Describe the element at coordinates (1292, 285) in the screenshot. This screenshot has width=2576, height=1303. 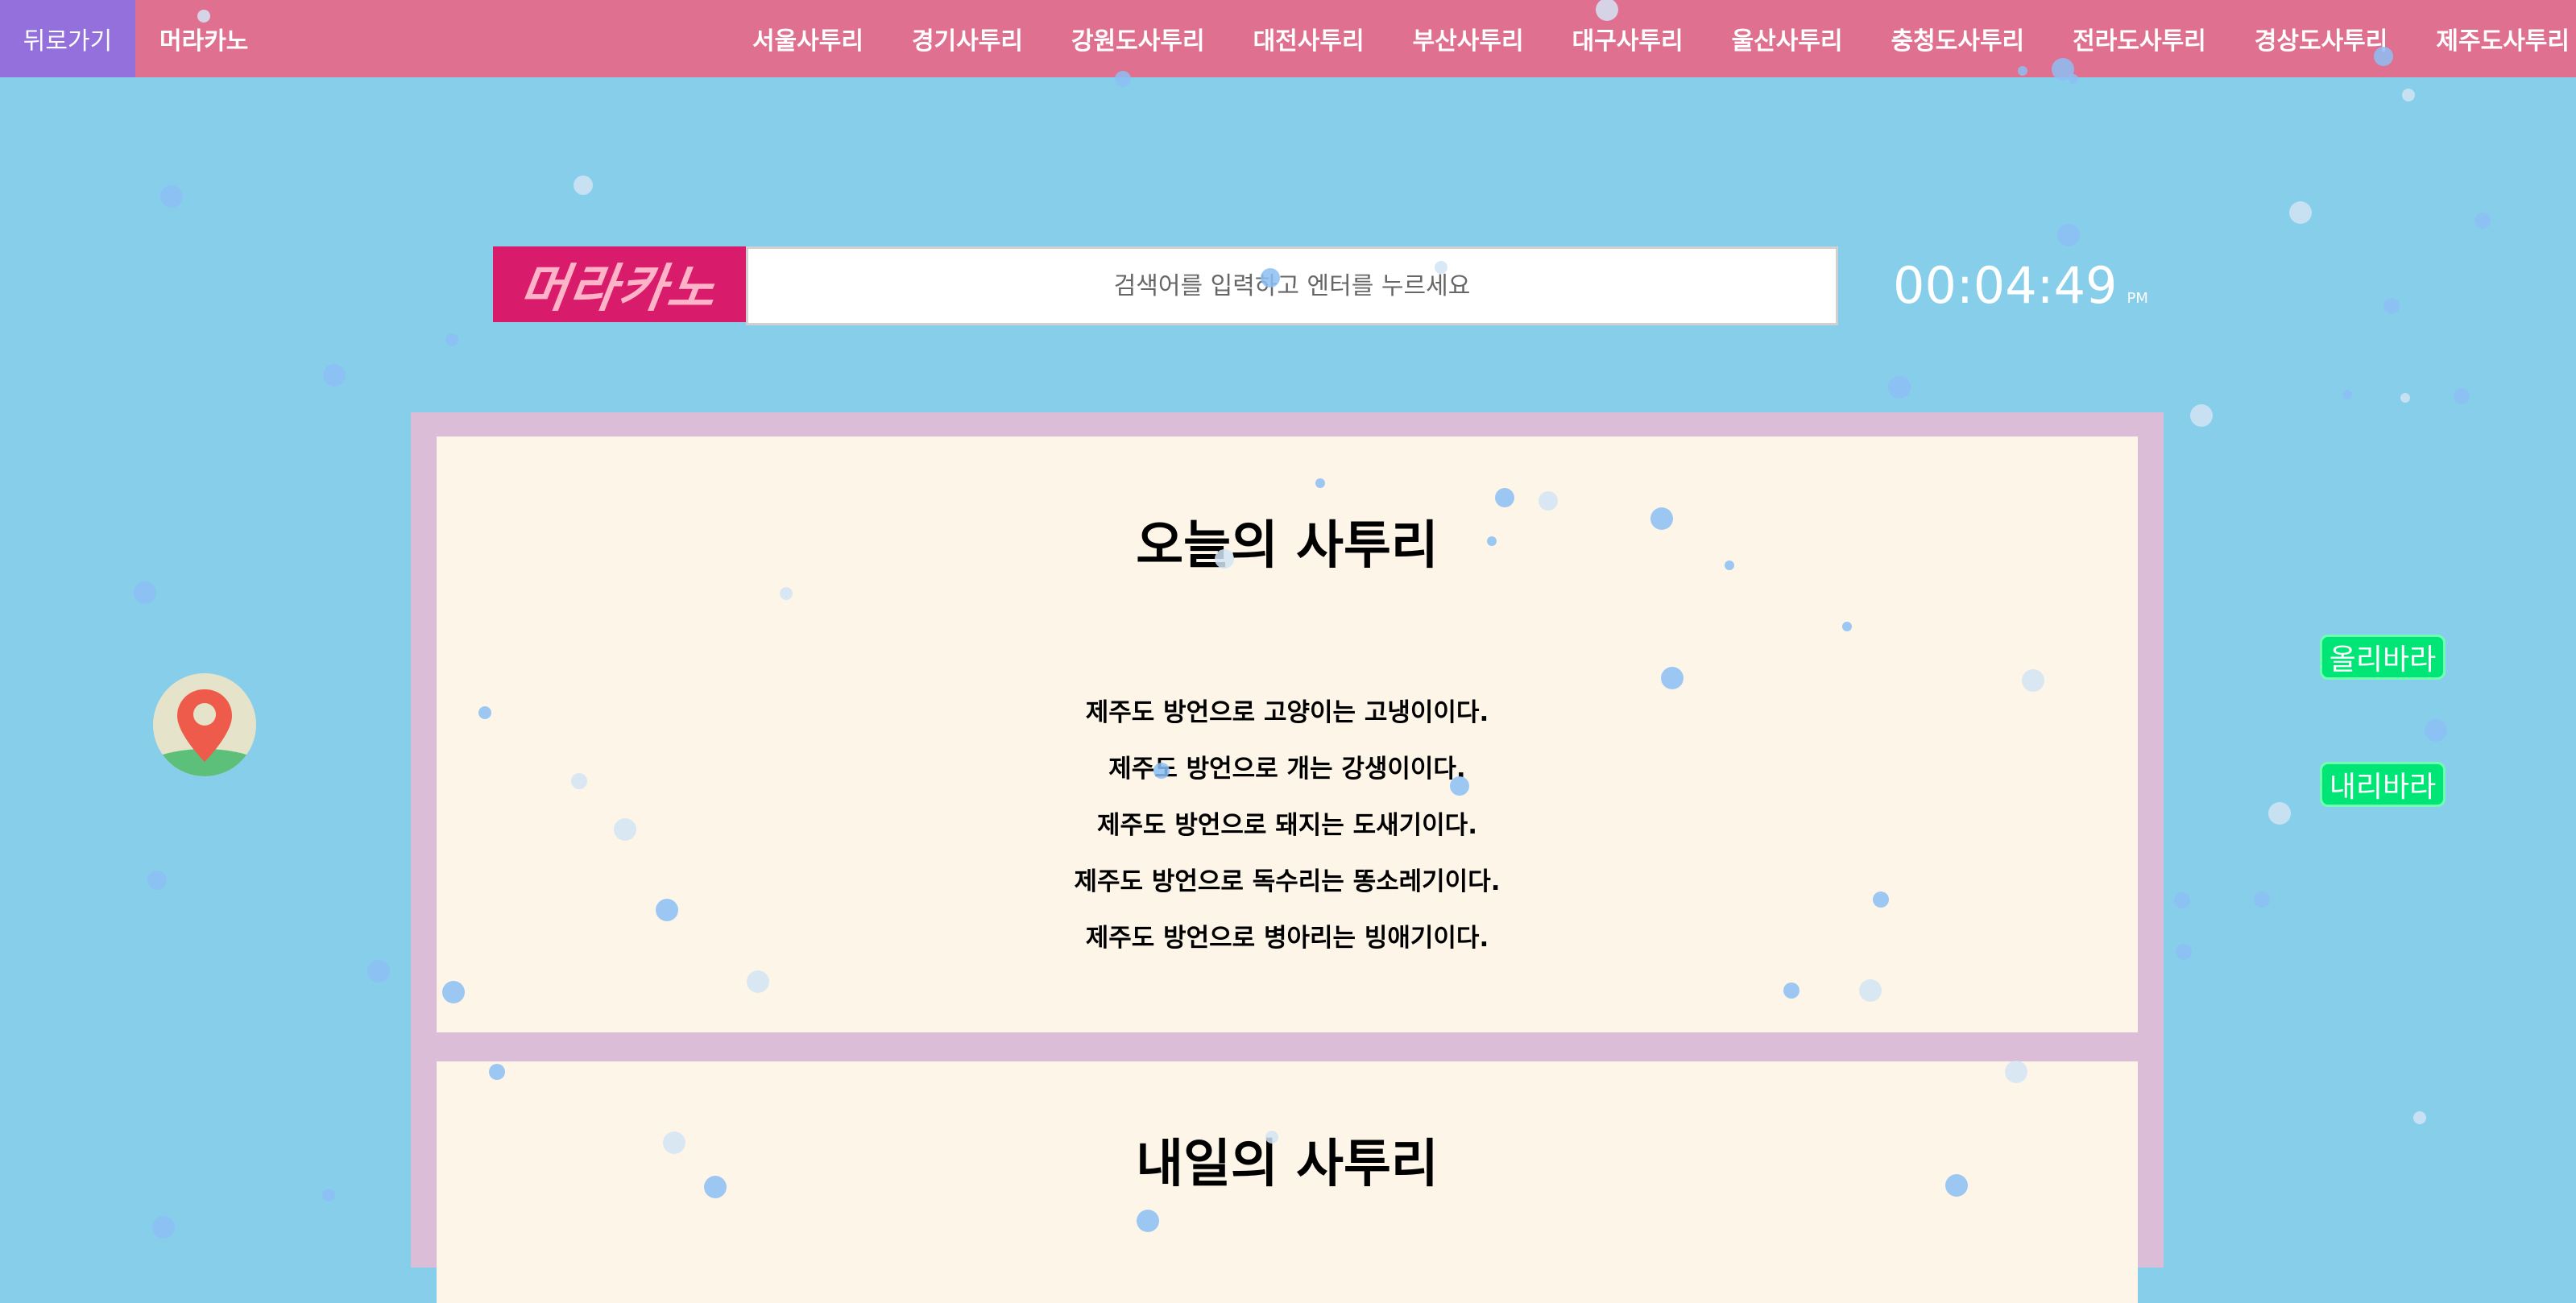
I see `search-input` at that location.